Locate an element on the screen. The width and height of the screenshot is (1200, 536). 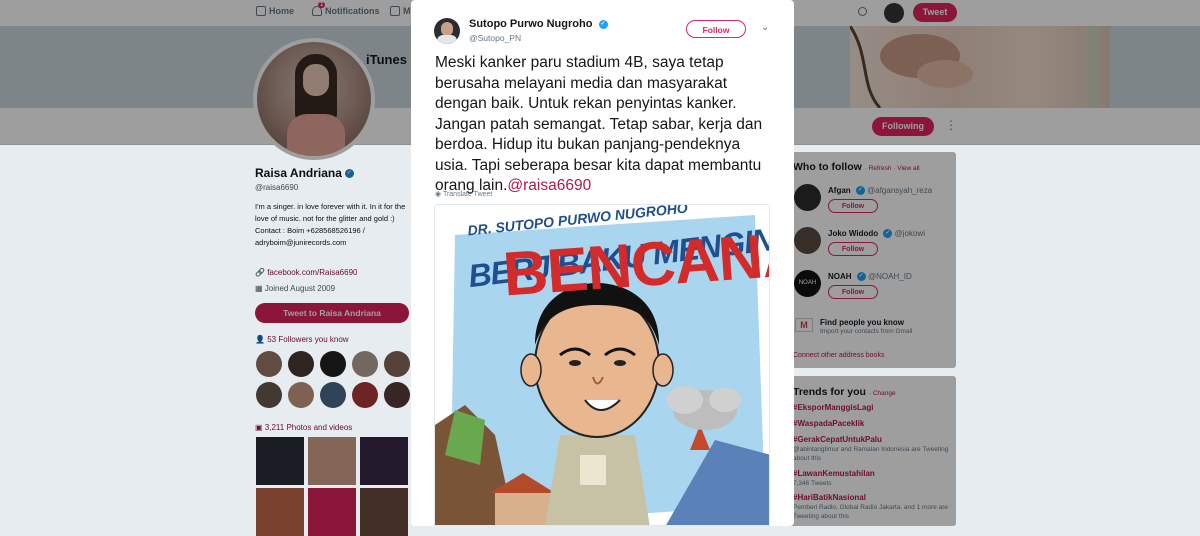
change-trends-link: Change is located at coordinates (884, 393).